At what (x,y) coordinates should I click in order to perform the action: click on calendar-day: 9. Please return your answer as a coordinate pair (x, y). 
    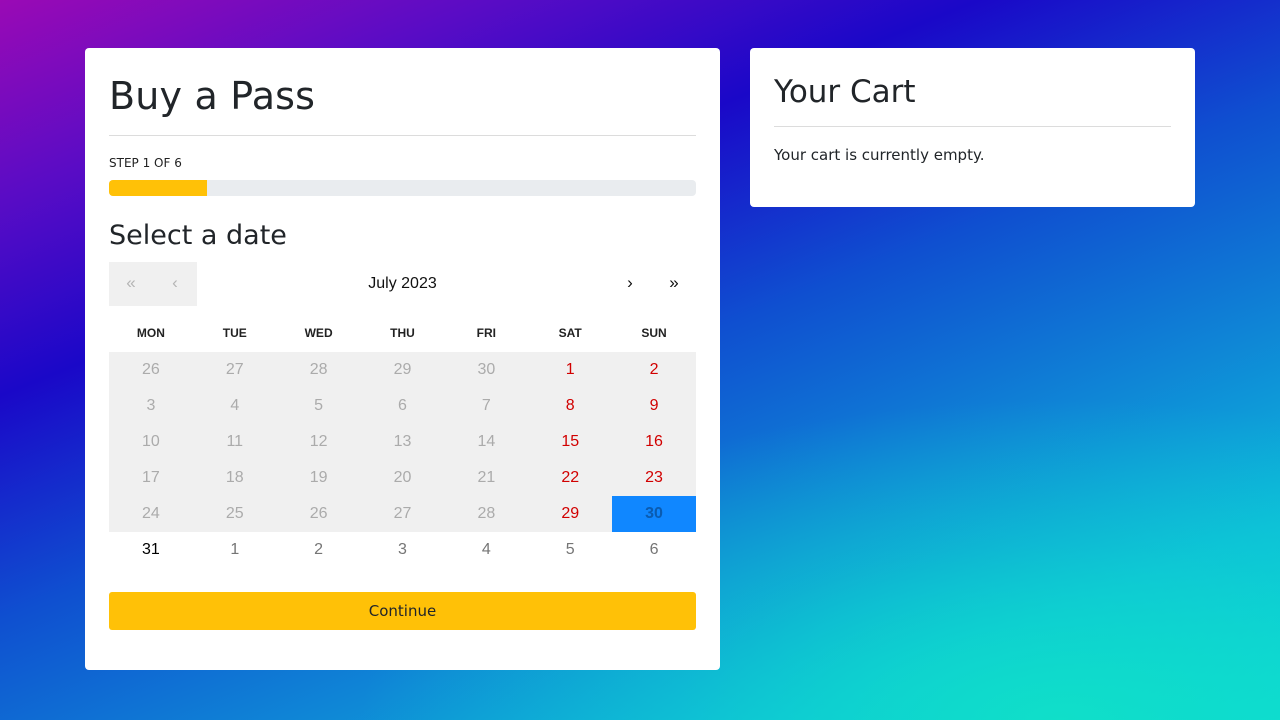
    Looking at the image, I should click on (654, 406).